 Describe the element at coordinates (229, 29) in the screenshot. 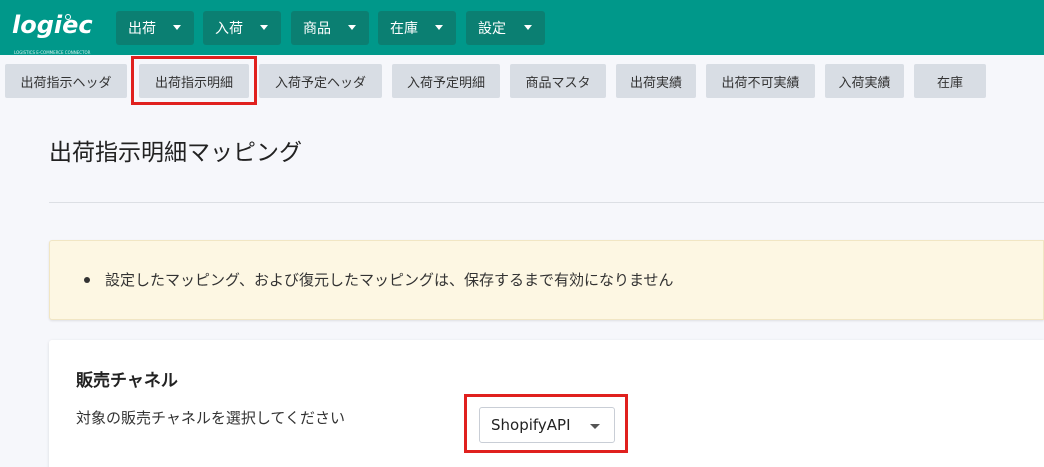

I see `nav-menu-label: 入荷` at that location.